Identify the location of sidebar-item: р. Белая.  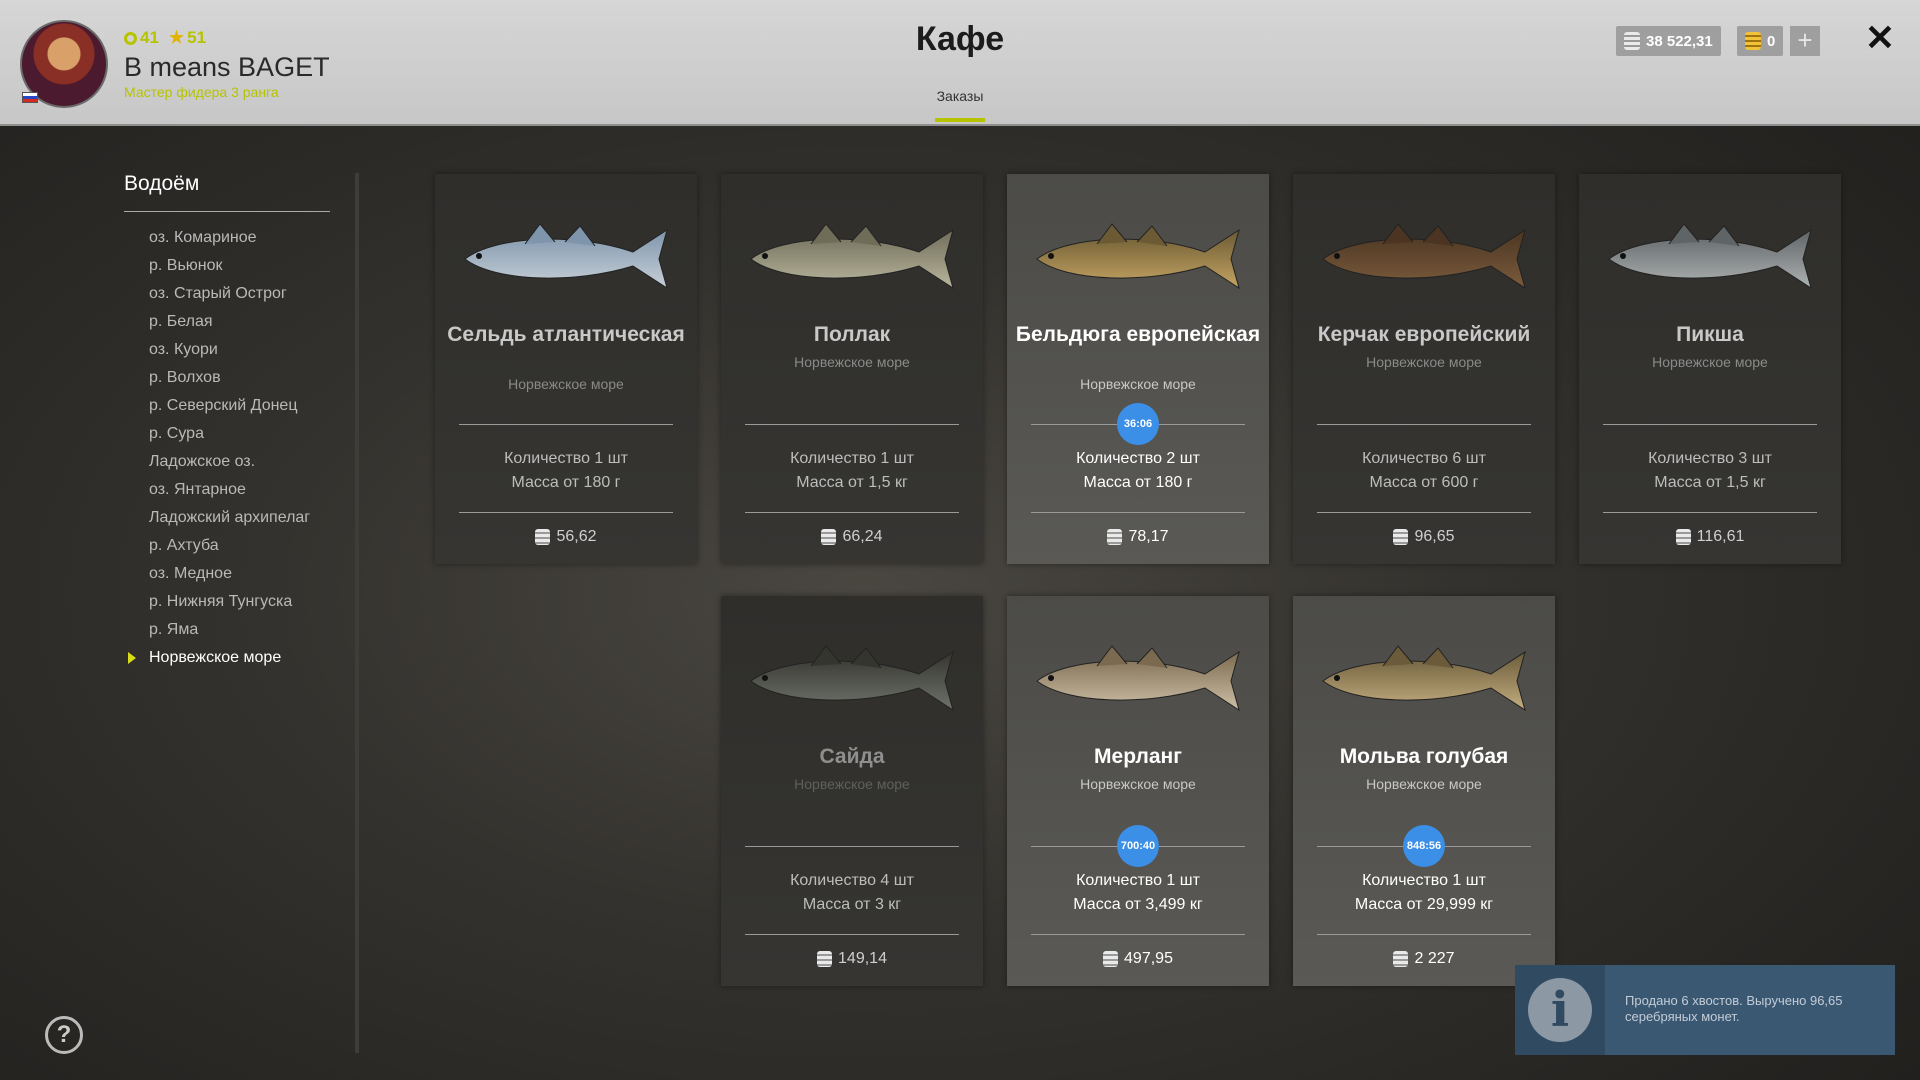
(229, 324).